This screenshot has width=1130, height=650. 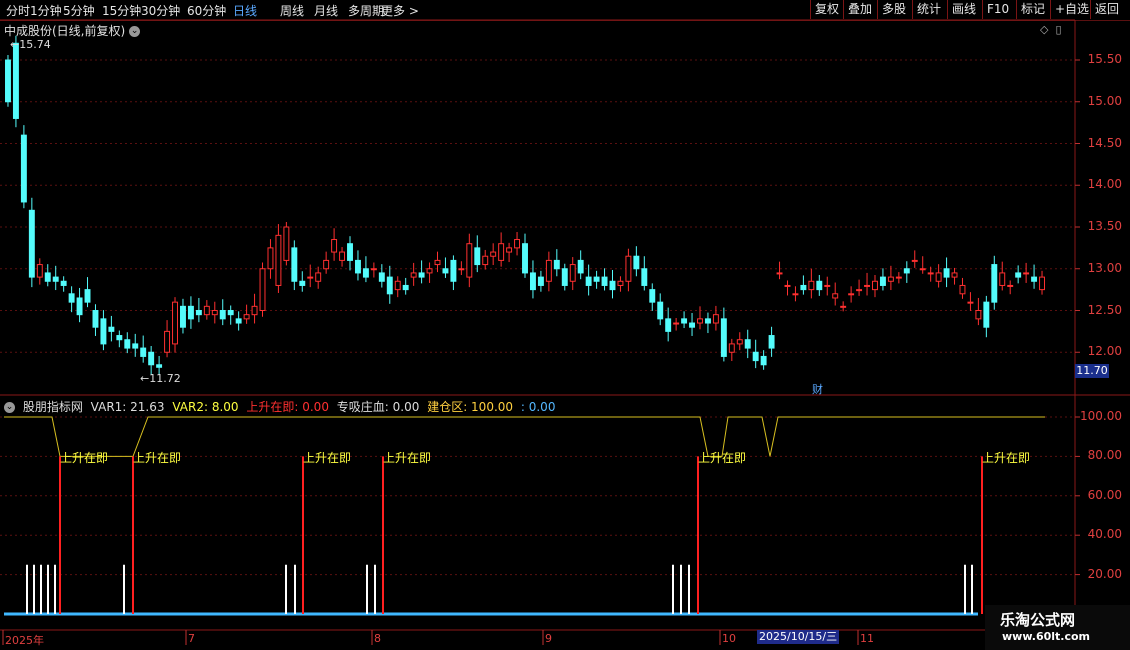 I want to click on jian-value: 建仓区: 100.00, so click(x=470, y=407).